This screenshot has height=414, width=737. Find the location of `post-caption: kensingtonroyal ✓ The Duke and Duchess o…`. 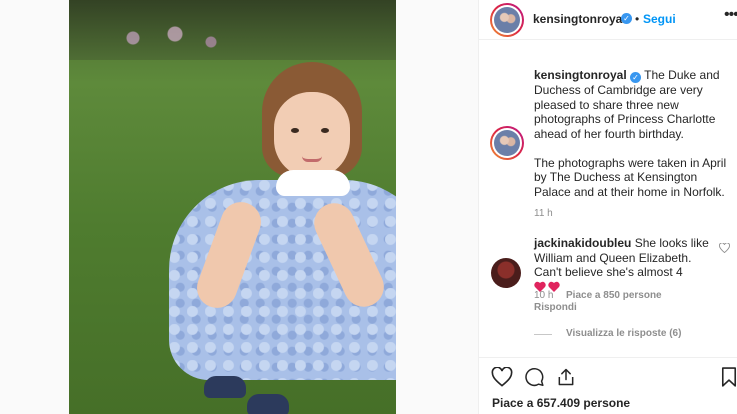

post-caption: kensingtonroyal ✓ The Duke and Duchess o… is located at coordinates (634, 133).